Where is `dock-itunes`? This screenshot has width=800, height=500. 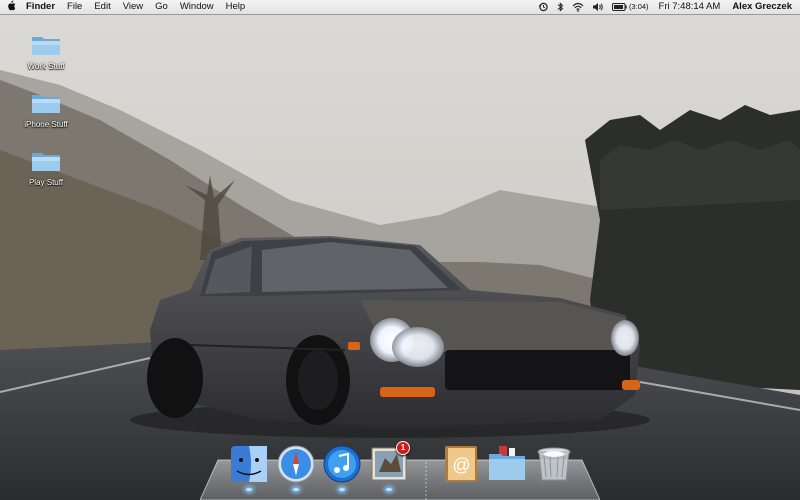 dock-itunes is located at coordinates (342, 467).